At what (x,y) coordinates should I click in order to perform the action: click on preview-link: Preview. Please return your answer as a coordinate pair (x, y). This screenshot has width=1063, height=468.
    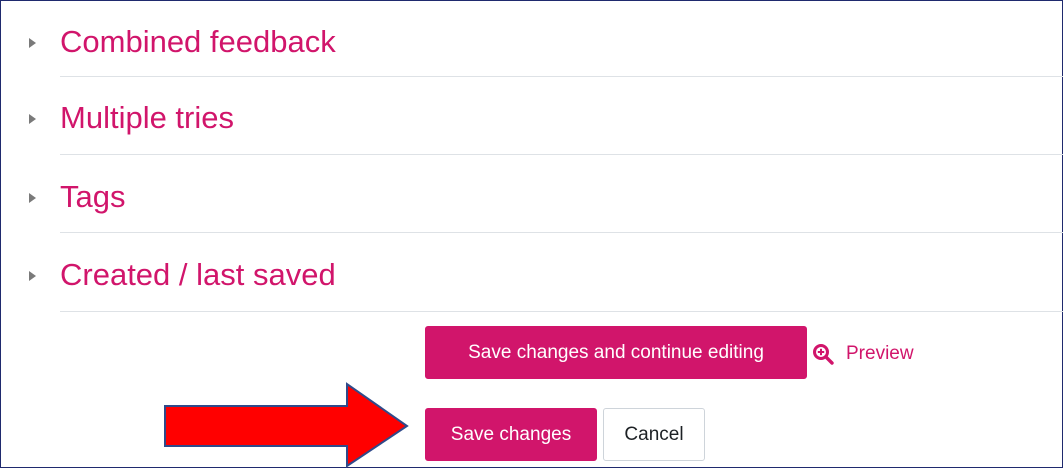
    Looking at the image, I should click on (863, 354).